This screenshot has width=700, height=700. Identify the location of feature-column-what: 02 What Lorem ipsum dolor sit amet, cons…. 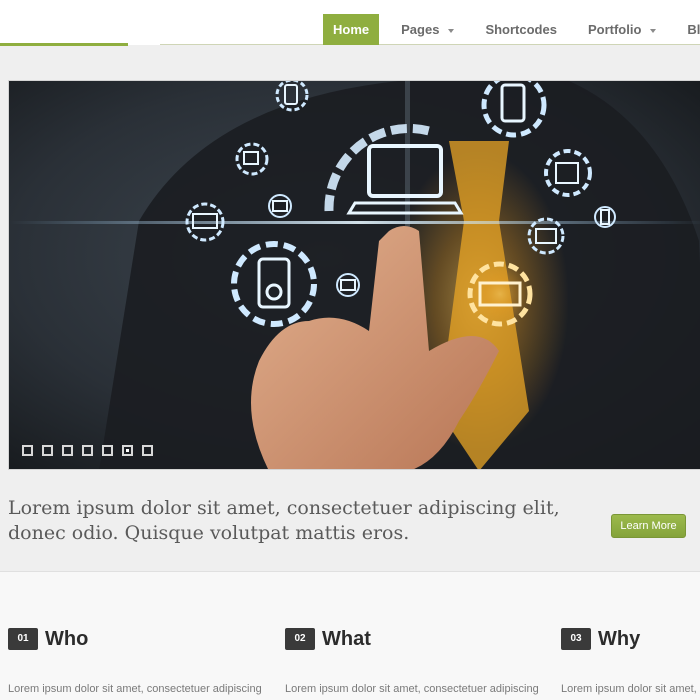
(415, 660).